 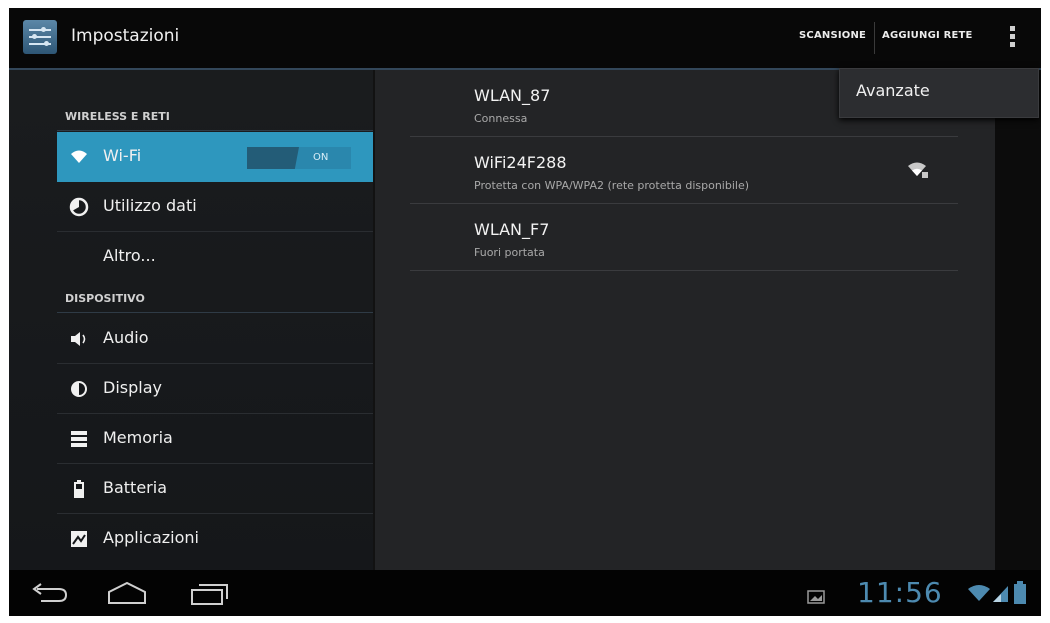 I want to click on overflow-popup-menu: Avanzate, so click(x=939, y=93).